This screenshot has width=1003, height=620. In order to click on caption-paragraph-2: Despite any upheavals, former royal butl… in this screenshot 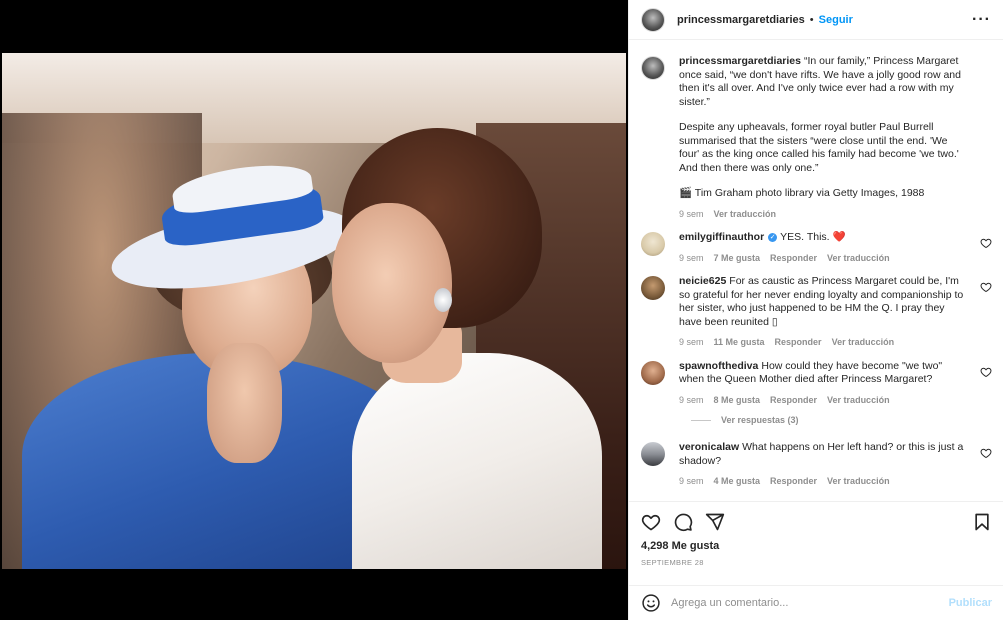, I will do `click(819, 147)`.